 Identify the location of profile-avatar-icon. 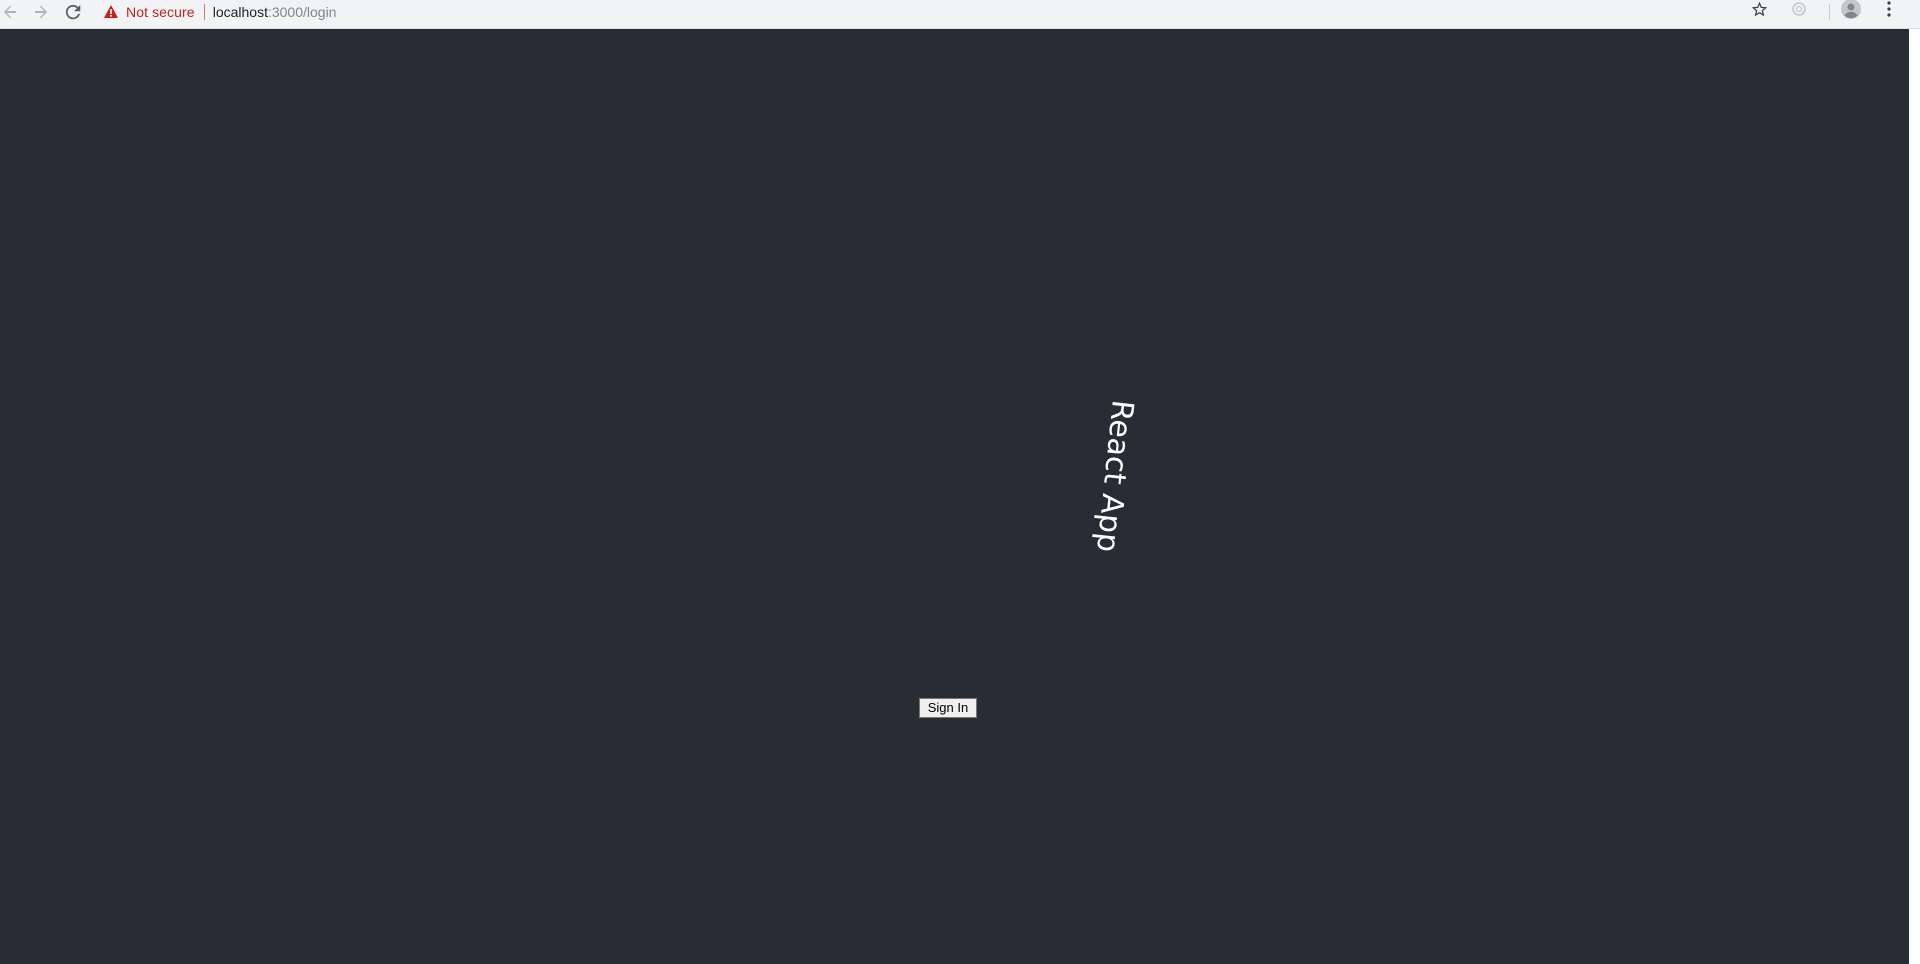
(1851, 12).